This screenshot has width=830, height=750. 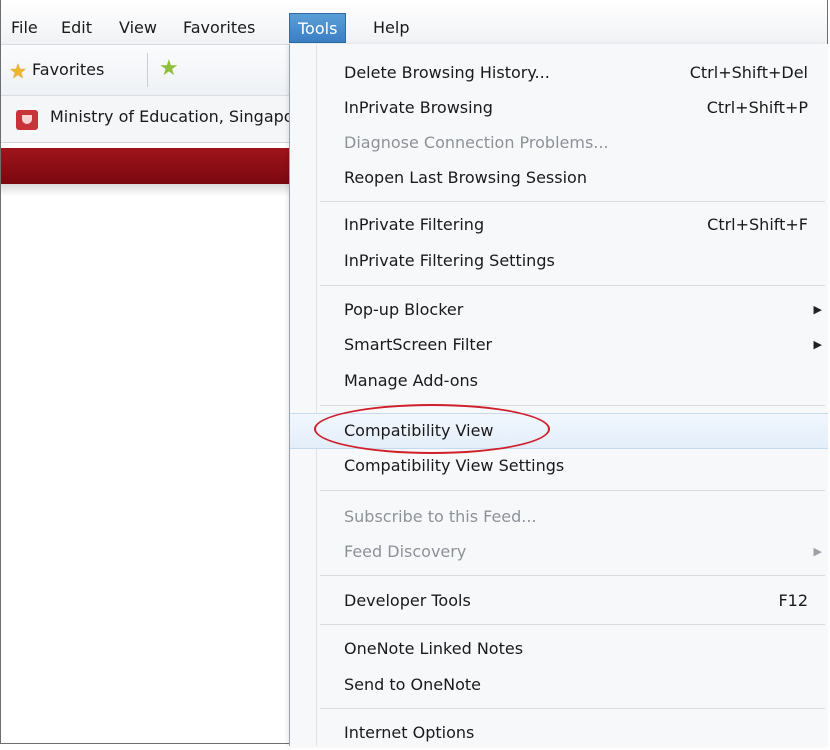 I want to click on menu-item-popup-blocker: Pop-up Blocker ▶, so click(x=559, y=310).